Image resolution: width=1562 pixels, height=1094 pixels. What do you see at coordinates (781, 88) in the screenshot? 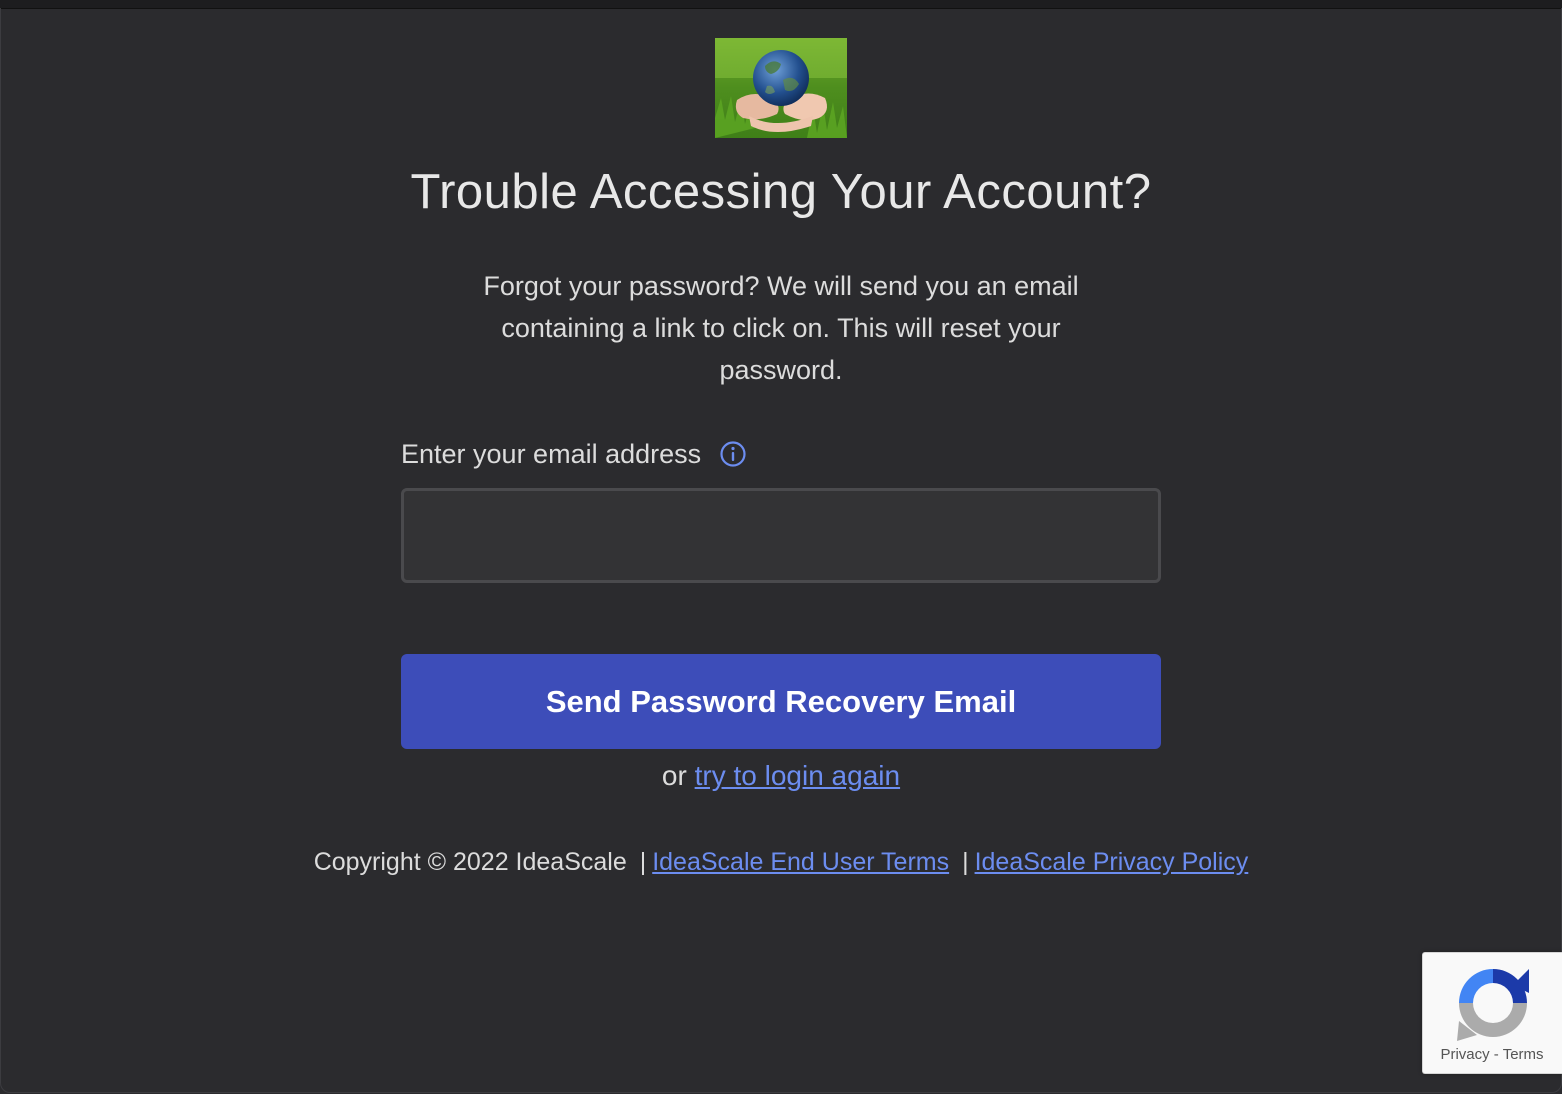
I see `earth-in-hands-logo` at bounding box center [781, 88].